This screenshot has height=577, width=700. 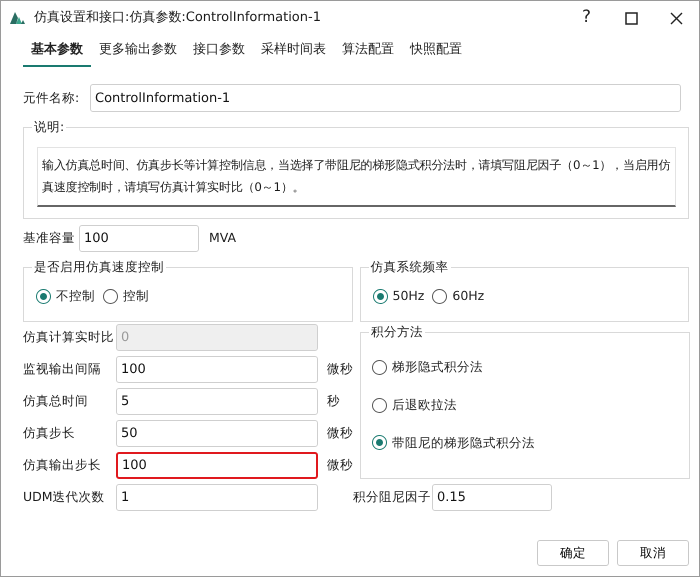 What do you see at coordinates (126, 296) in the screenshot?
I see `radio-option: 控制` at bounding box center [126, 296].